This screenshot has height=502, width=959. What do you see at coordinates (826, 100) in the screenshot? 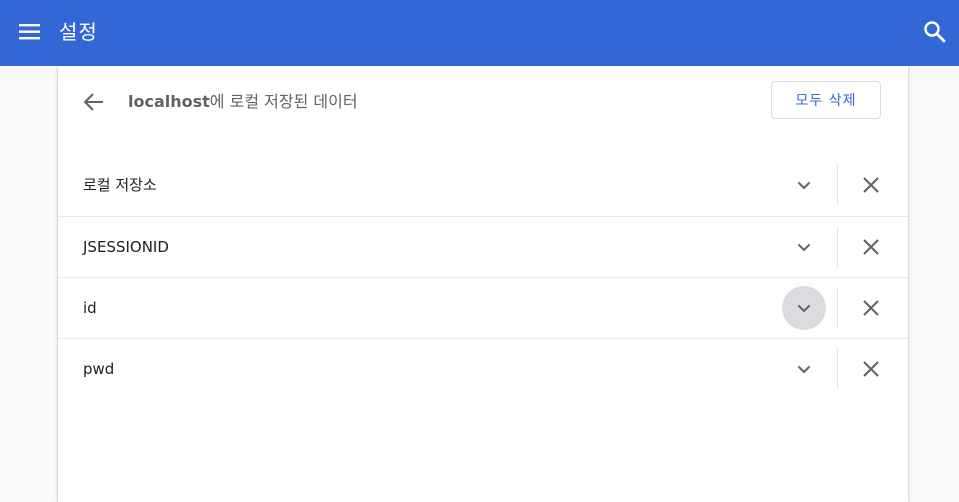
I see `remove-all-button: 모두 삭제` at bounding box center [826, 100].